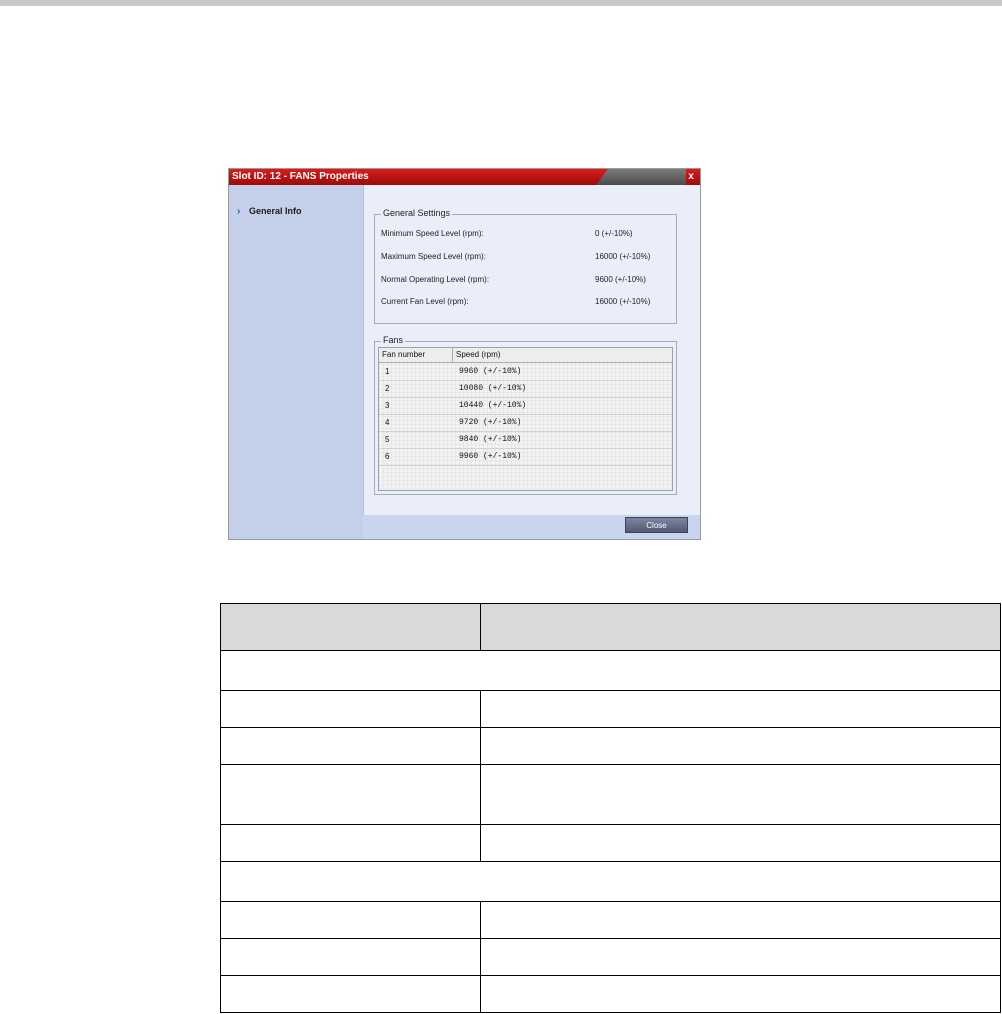 The height and width of the screenshot is (1014, 1002). I want to click on table-row: 2 10080 (+/-10%), so click(525, 389).